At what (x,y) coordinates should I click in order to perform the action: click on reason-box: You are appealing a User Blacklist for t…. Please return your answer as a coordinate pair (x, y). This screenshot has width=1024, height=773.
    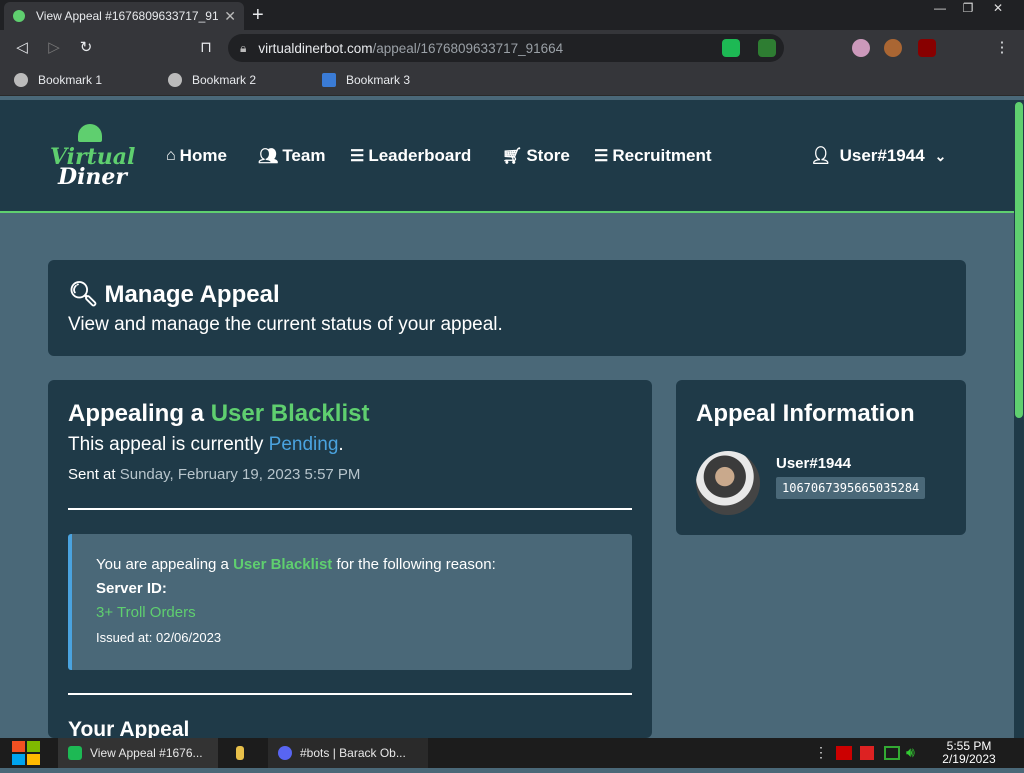
    Looking at the image, I should click on (350, 602).